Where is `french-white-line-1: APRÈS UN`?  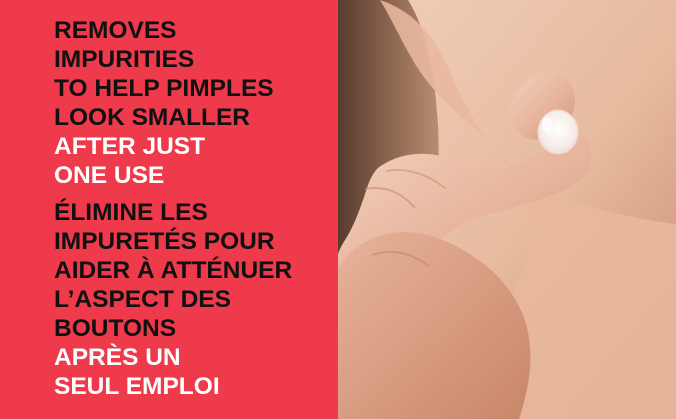
french-white-line-1: APRÈS UN is located at coordinates (117, 357).